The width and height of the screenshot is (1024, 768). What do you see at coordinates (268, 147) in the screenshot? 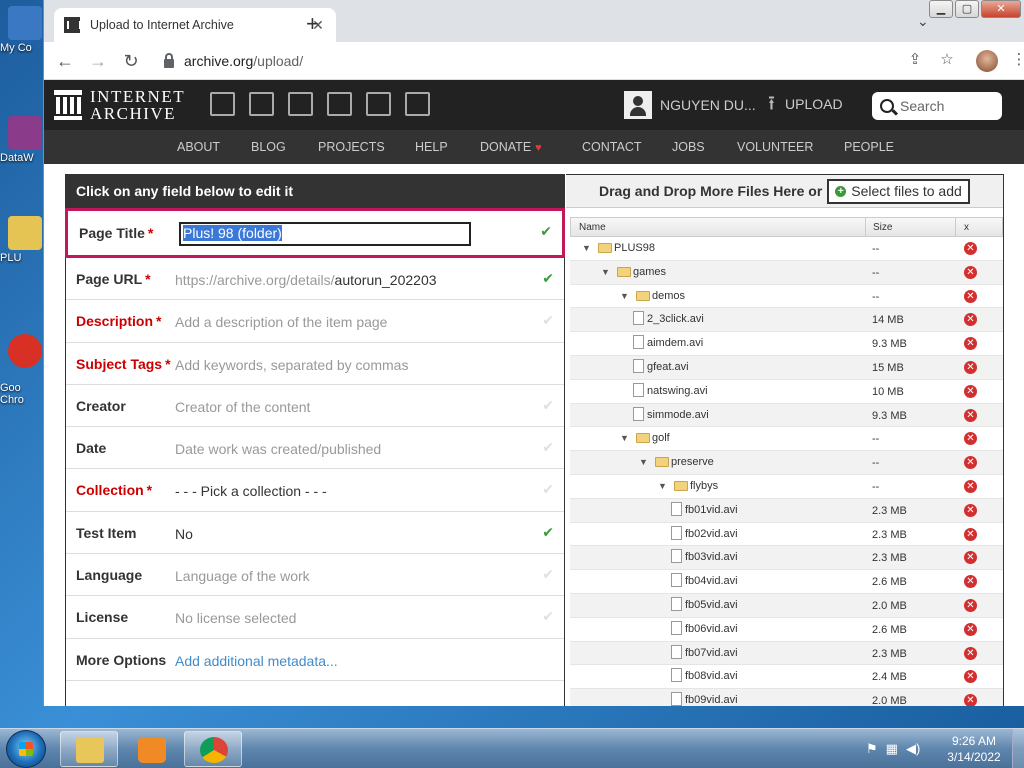
I see `nav-blog: BLOG` at bounding box center [268, 147].